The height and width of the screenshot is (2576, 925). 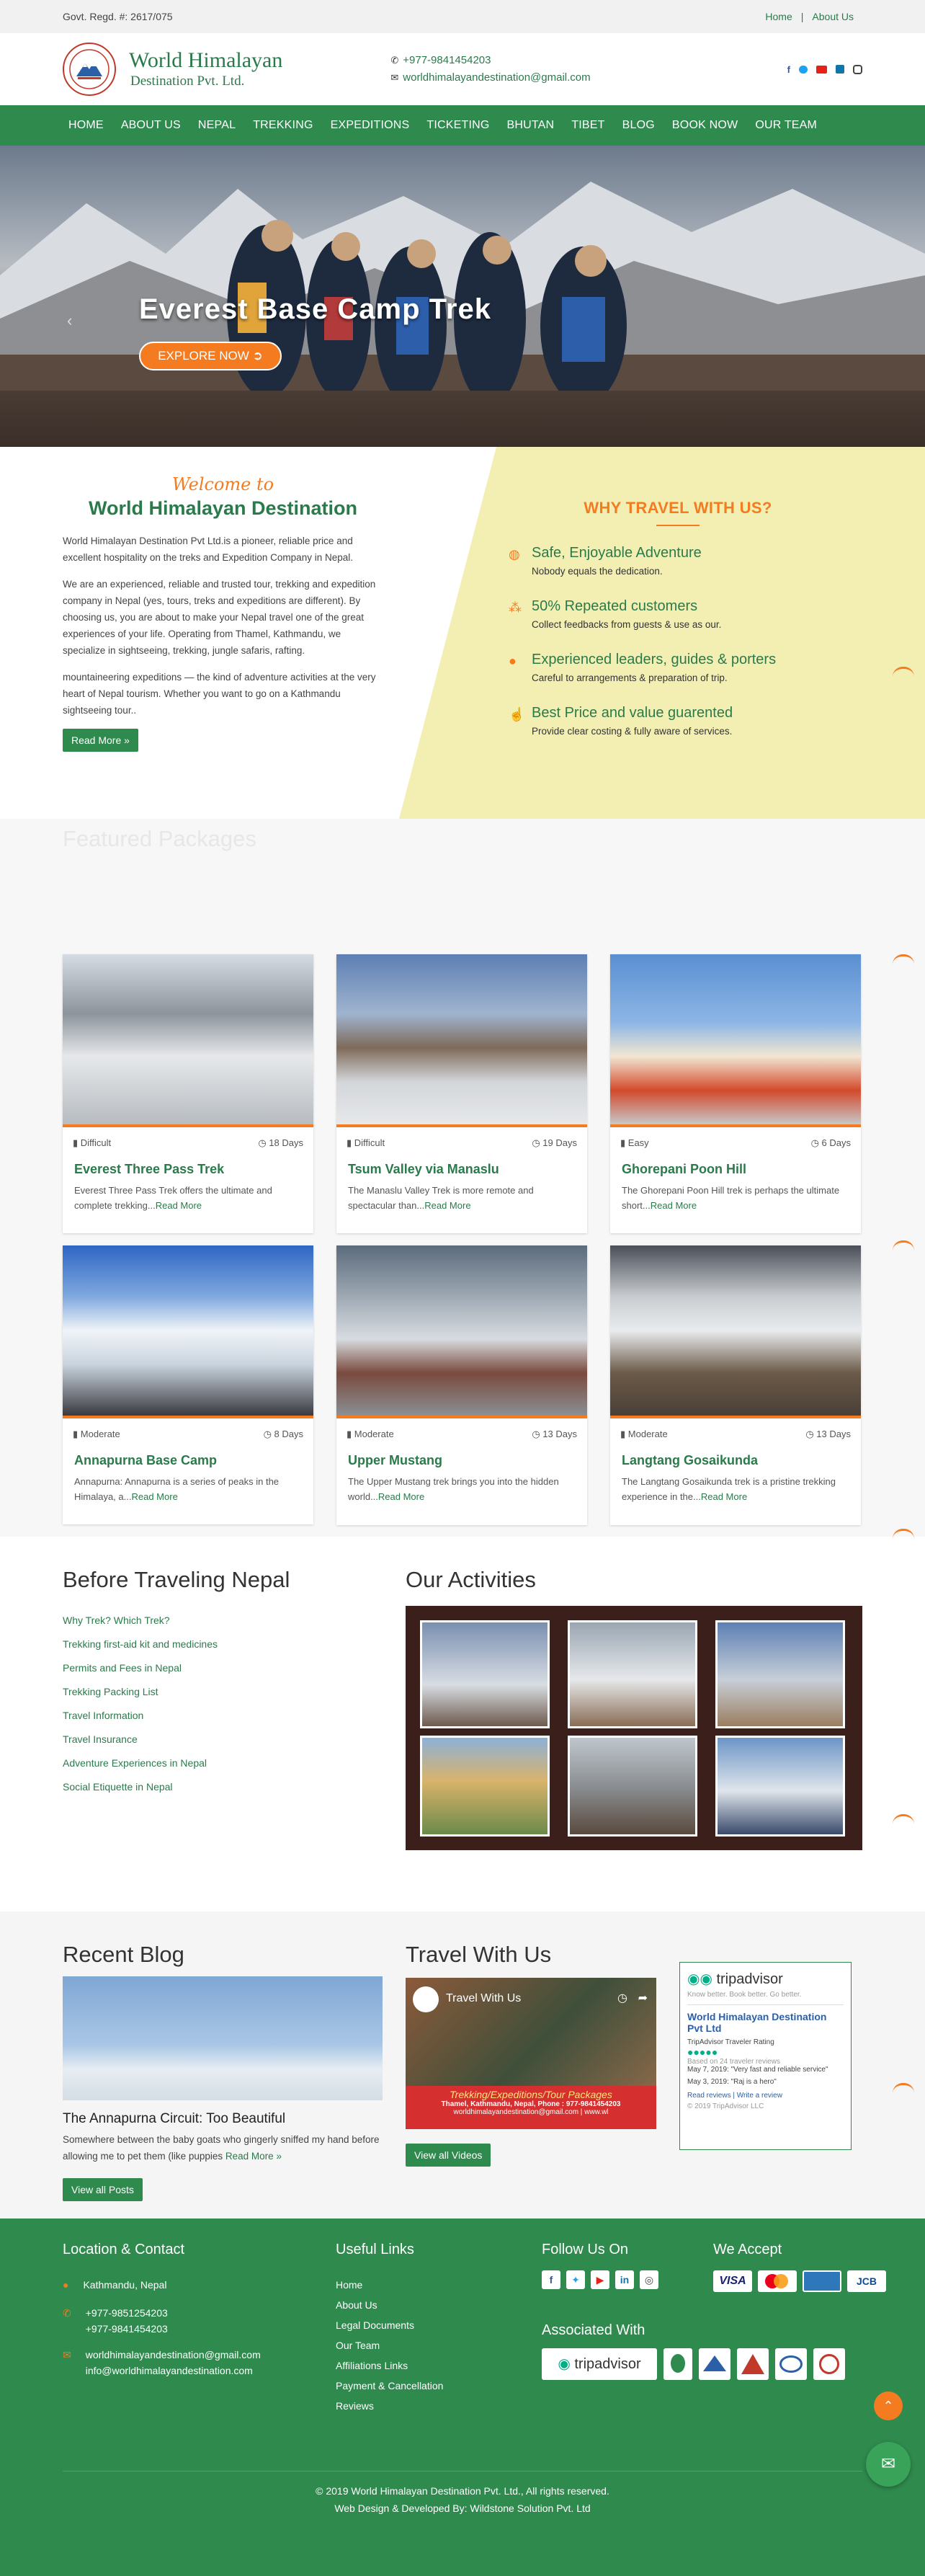 What do you see at coordinates (649, 2279) in the screenshot?
I see `instagram-icon: ◎` at bounding box center [649, 2279].